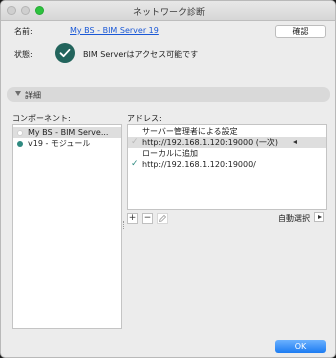  What do you see at coordinates (114, 30) in the screenshot?
I see `server-name-link: My BS - BIM Server 19` at bounding box center [114, 30].